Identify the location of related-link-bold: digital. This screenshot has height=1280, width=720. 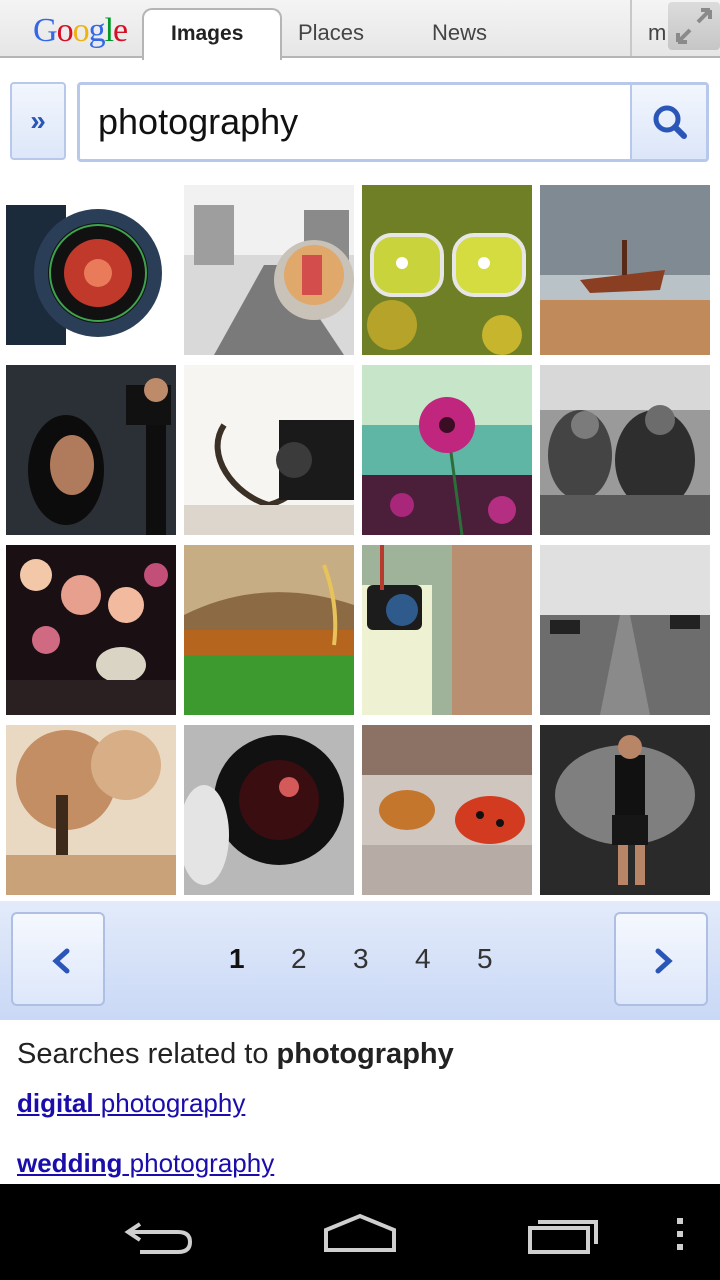
(55, 1103).